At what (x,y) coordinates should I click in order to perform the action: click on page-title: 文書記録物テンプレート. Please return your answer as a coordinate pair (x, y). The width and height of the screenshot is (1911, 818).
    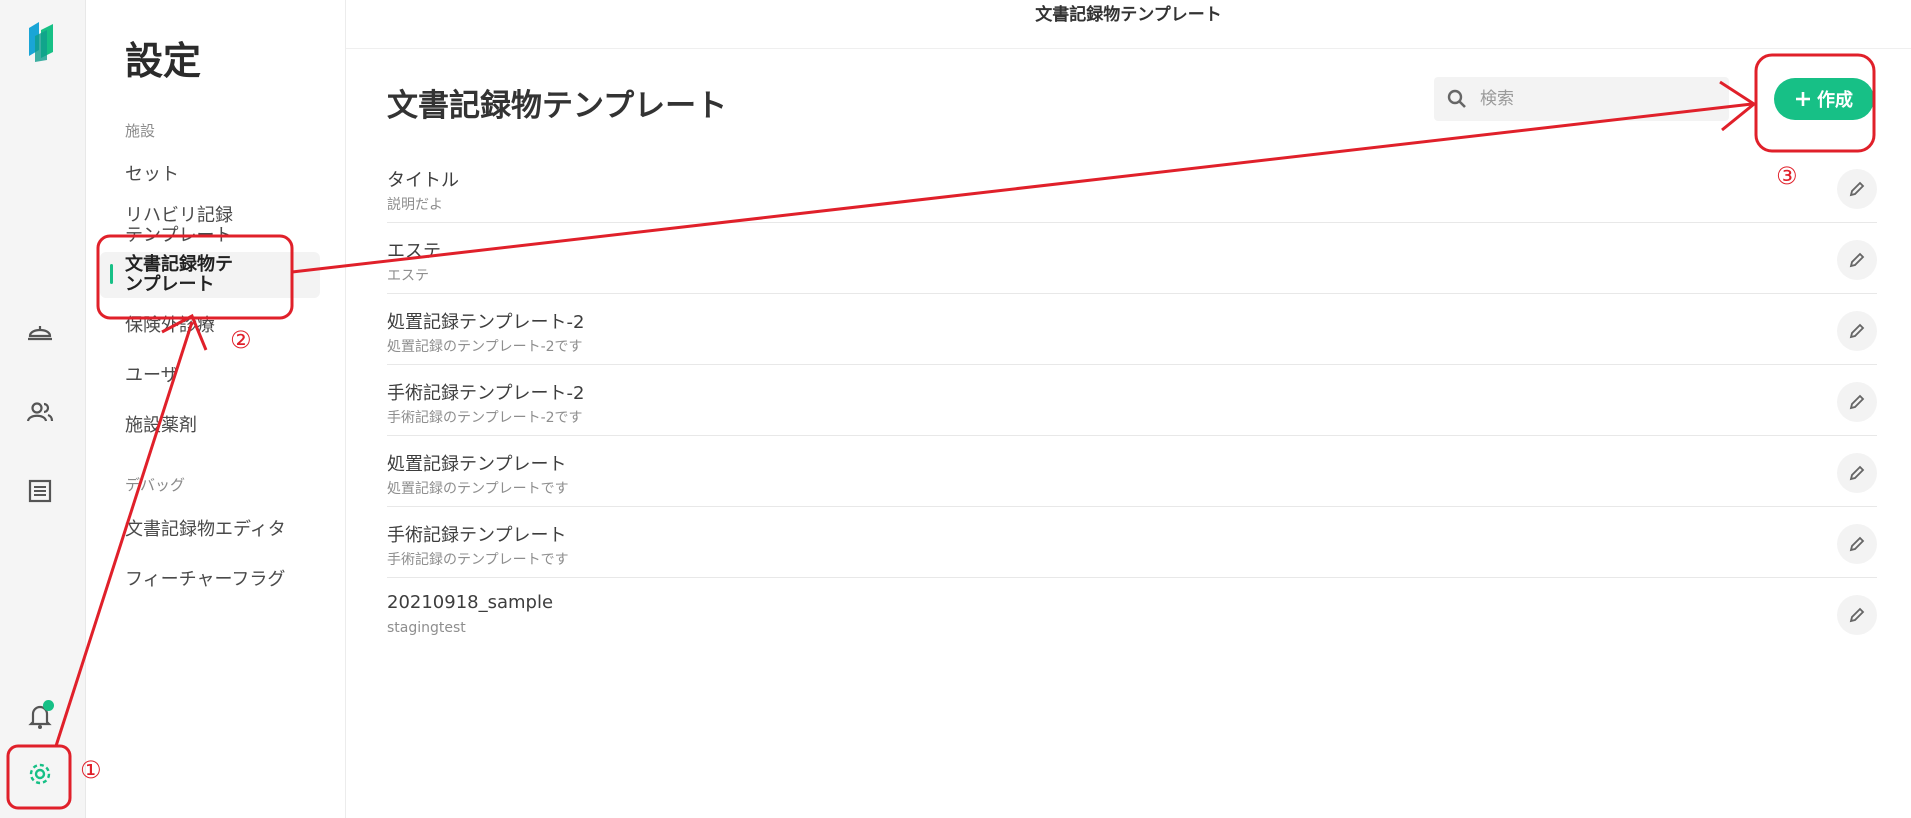
    Looking at the image, I should click on (557, 106).